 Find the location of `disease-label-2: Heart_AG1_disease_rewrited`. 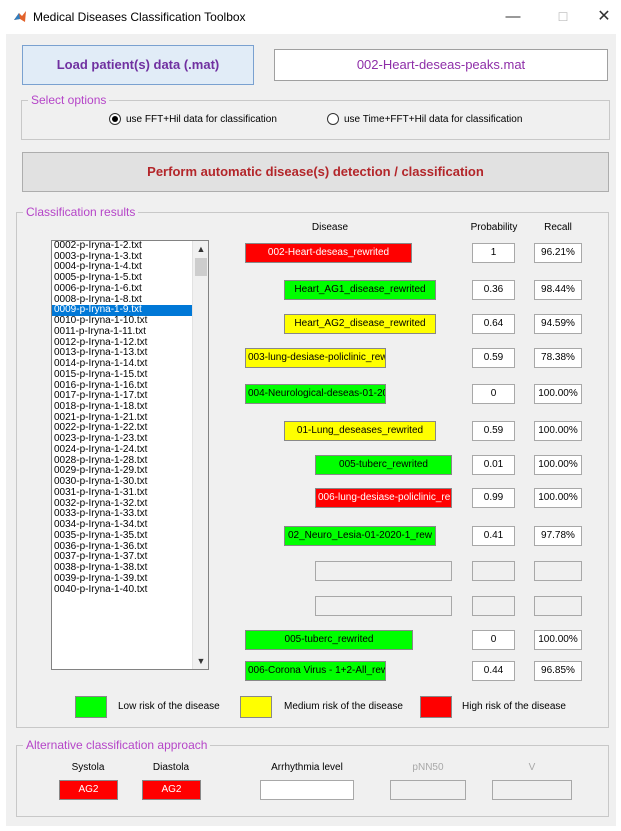

disease-label-2: Heart_AG1_disease_rewrited is located at coordinates (360, 290).